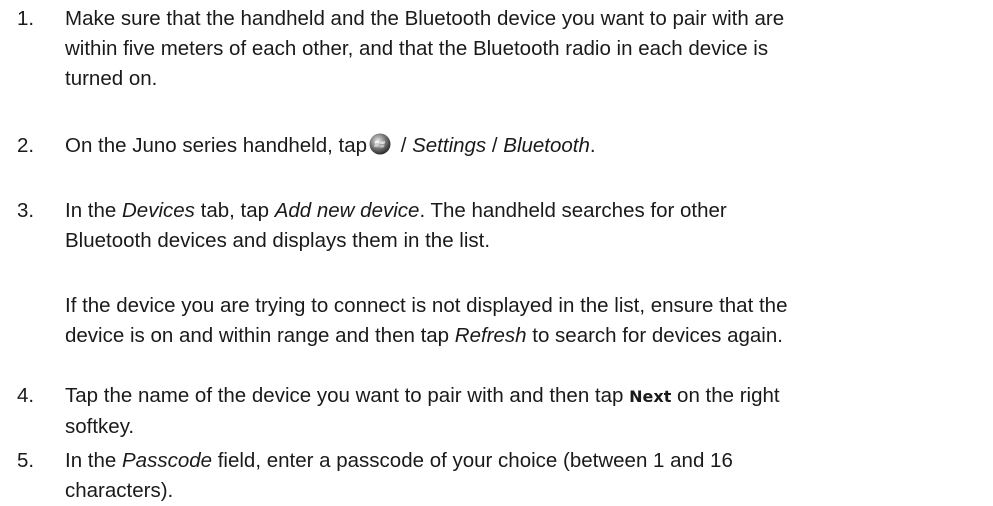  What do you see at coordinates (167, 460) in the screenshot?
I see `passcode-field-label: Passcode` at bounding box center [167, 460].